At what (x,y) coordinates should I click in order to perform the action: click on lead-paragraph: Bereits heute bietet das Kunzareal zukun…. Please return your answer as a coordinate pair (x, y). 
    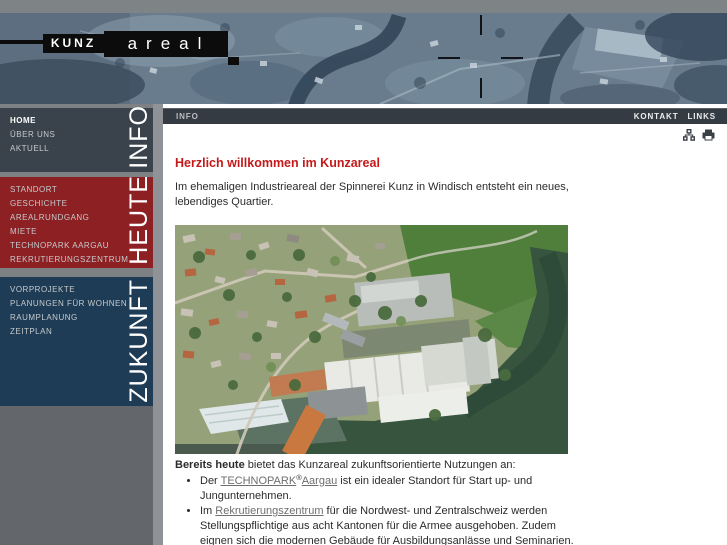
    Looking at the image, I should click on (380, 465).